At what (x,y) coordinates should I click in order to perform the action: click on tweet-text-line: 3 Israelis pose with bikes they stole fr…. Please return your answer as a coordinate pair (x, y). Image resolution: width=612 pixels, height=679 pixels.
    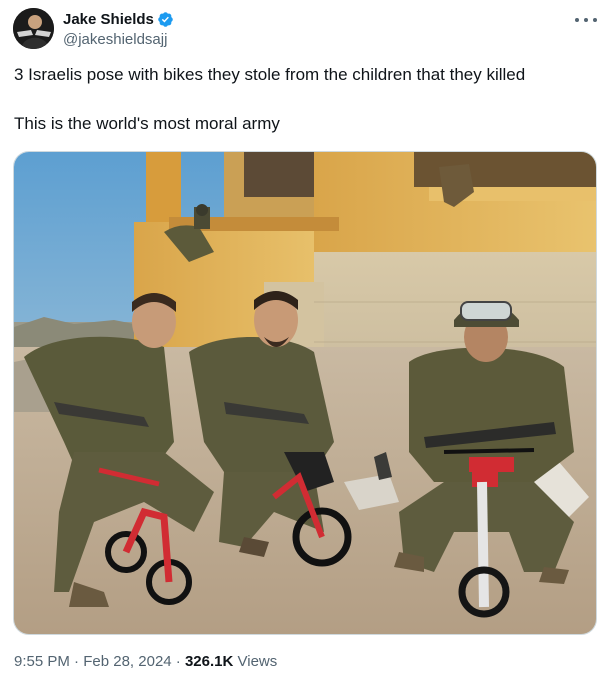
    Looking at the image, I should click on (270, 74).